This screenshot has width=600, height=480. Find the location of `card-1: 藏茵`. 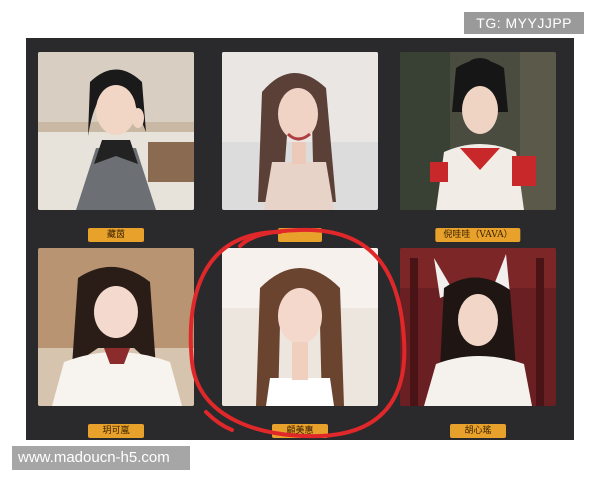

card-1: 藏茵 is located at coordinates (116, 149).